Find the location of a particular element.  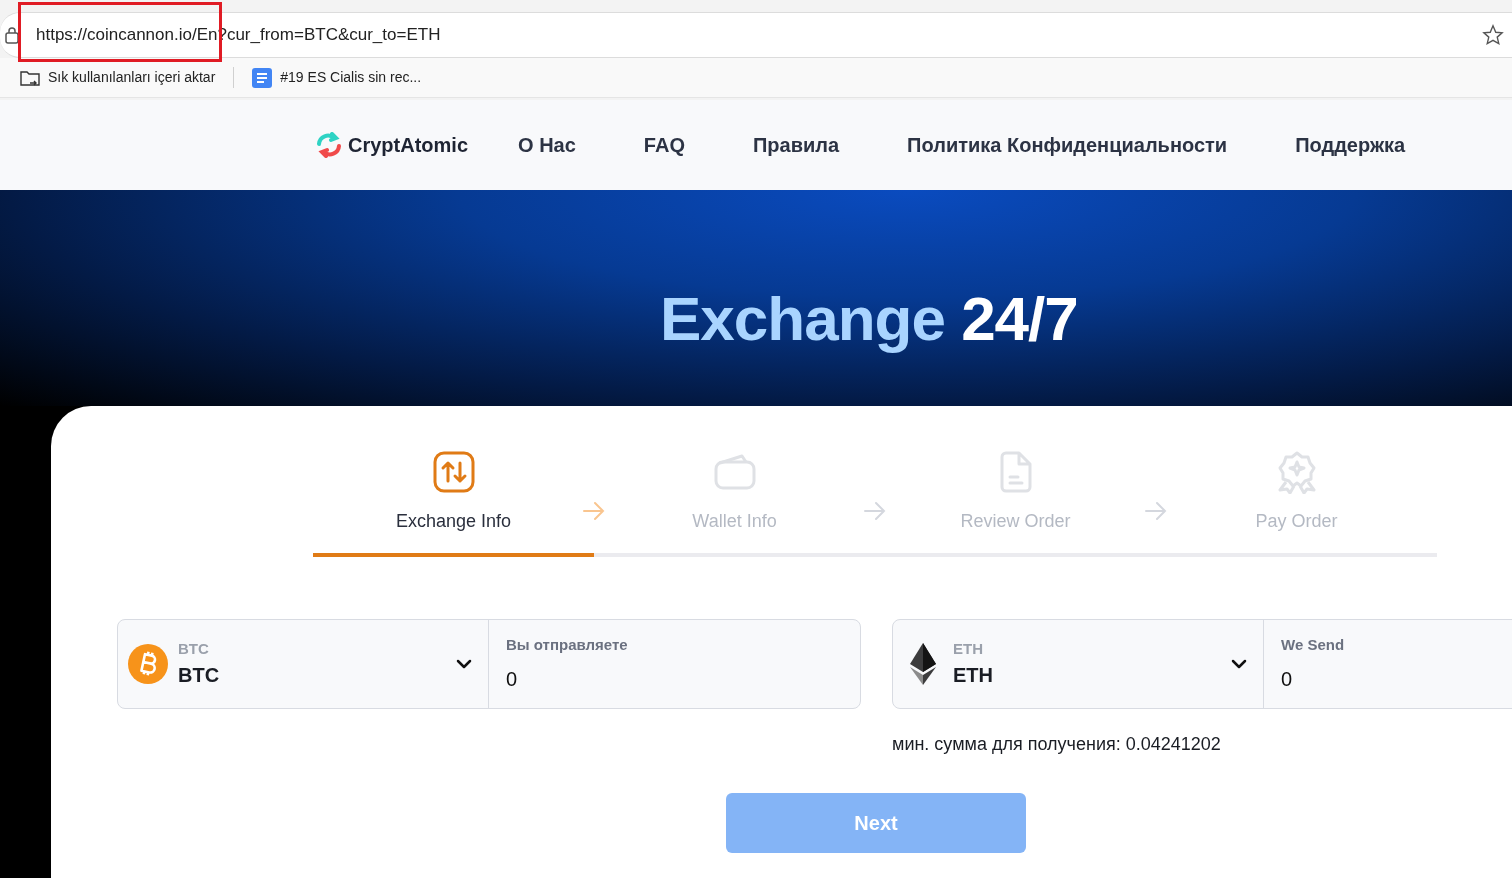

nav-link: Политика Конфиденциальности is located at coordinates (1067, 145).